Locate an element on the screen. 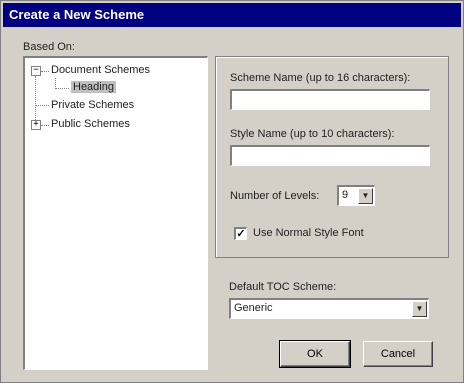  default-toc-section: Default TOC Scheme: Generic ▼ is located at coordinates (331, 301).